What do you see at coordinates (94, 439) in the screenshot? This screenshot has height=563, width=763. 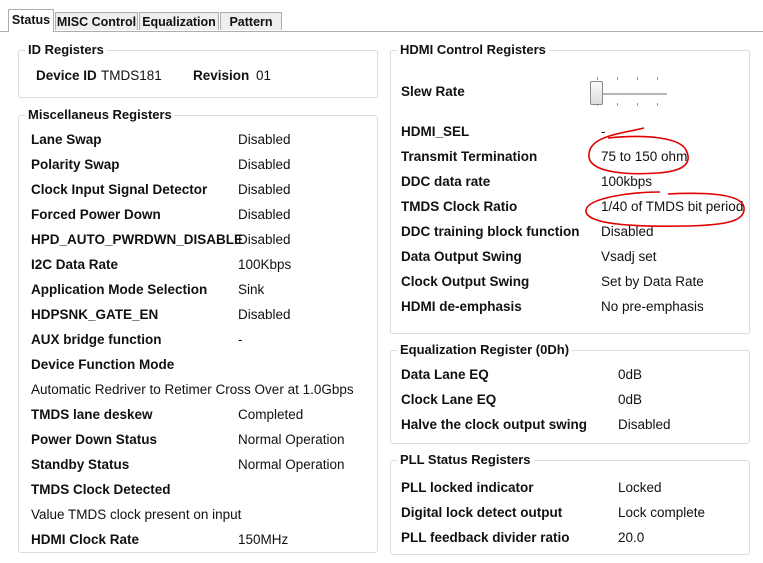 I see `power-down-status-label: Power Down Status` at bounding box center [94, 439].